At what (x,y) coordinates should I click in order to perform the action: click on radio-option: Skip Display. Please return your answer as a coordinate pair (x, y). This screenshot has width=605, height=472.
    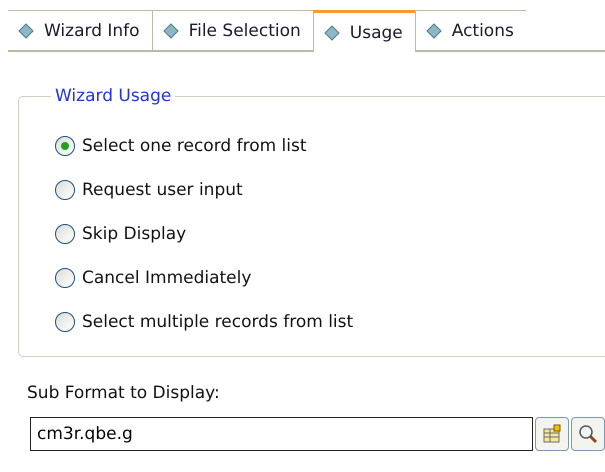
    Looking at the image, I should click on (330, 234).